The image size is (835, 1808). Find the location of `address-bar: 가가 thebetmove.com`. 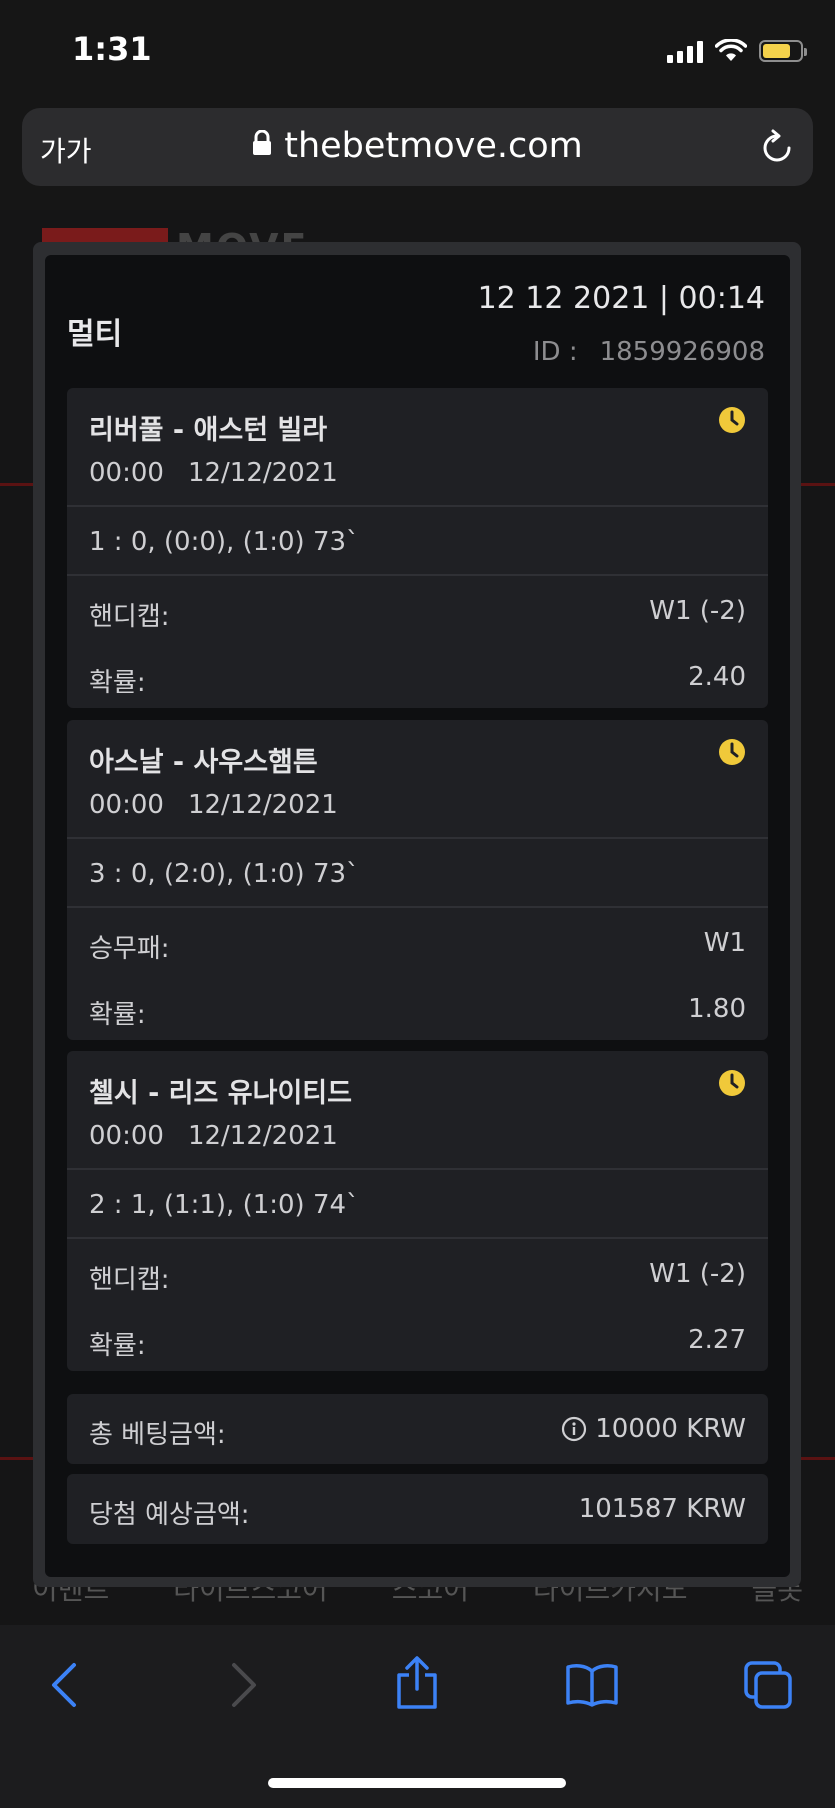

address-bar: 가가 thebetmove.com is located at coordinates (417, 147).